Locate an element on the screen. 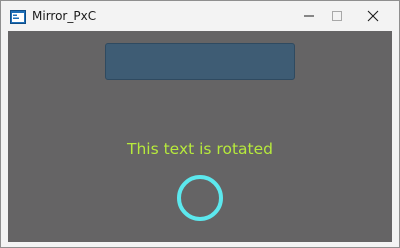 This screenshot has width=400, height=248. close-icon is located at coordinates (373, 16).